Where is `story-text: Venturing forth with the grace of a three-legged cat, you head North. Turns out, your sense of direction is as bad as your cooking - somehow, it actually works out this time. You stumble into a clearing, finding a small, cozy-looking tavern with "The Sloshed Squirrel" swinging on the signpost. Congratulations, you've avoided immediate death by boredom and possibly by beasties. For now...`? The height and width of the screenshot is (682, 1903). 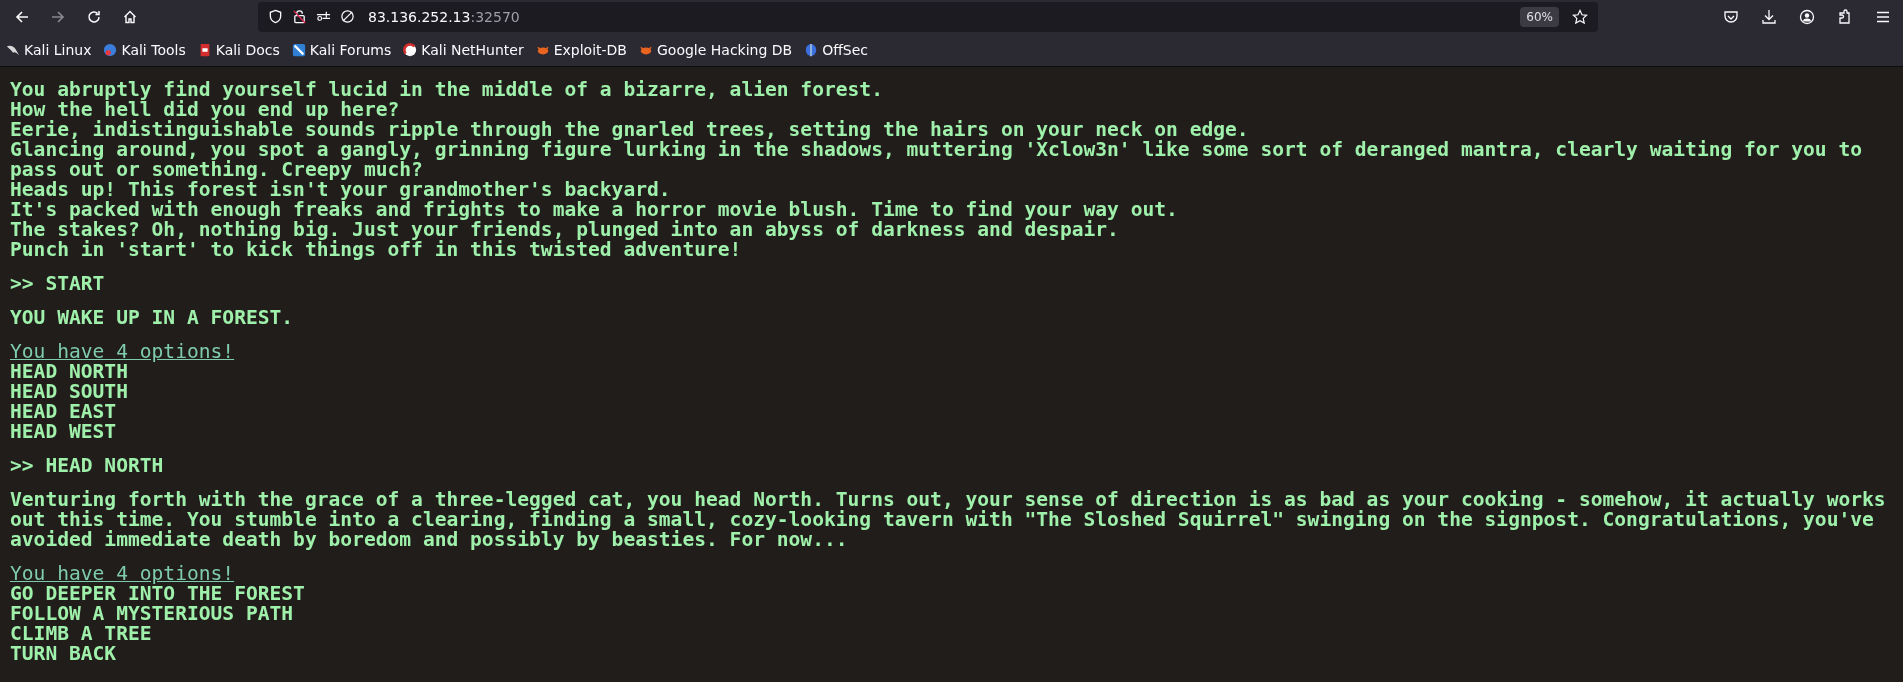 story-text: Venturing forth with the grace of a three-legged cat, you head North. Turns out, your sense of direction is as bad as your cooking - somehow, it actually works out this time. You stumble into a clearing, finding a small, cozy-looking tavern with "The Sloshed Squirrel" swinging on the signpost. Congratulations, you've avoided immediate death by boredom and possibly by beasties. For now... is located at coordinates (948, 520).